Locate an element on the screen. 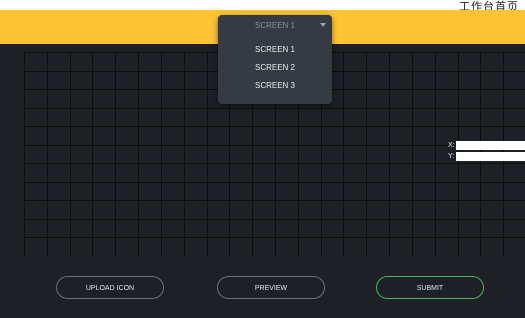 This screenshot has width=525, height=318. screen-select: SCREEN 1 is located at coordinates (275, 26).